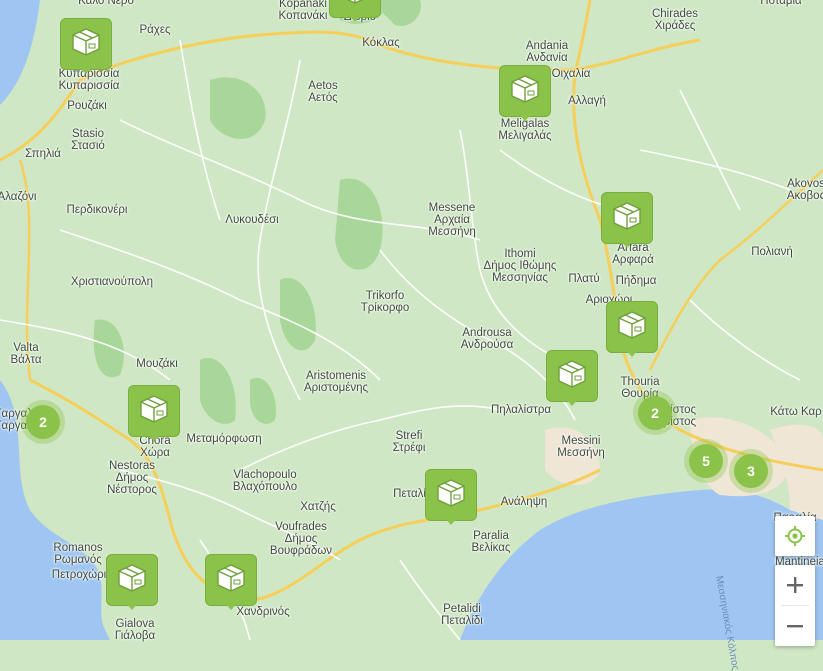 Image resolution: width=823 pixels, height=671 pixels. What do you see at coordinates (487, 339) in the screenshot?
I see `place-label: Androusa Ανδρούσα` at bounding box center [487, 339].